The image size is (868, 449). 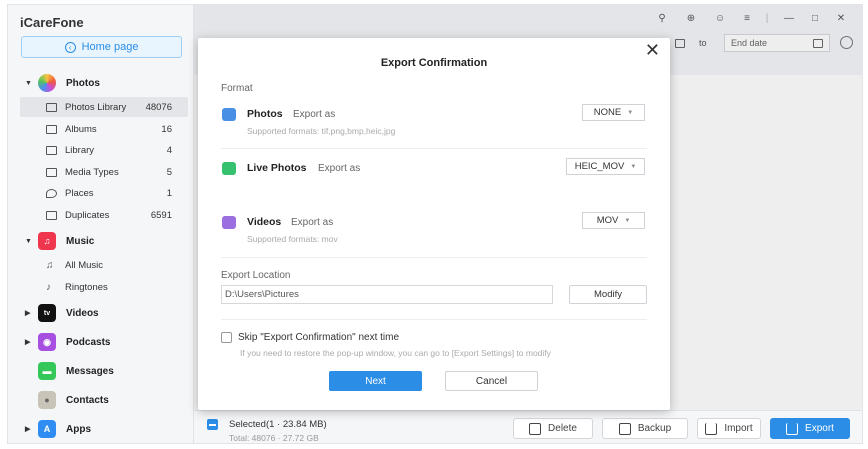 What do you see at coordinates (256, 275) in the screenshot?
I see `export-location-label: Export Location` at bounding box center [256, 275].